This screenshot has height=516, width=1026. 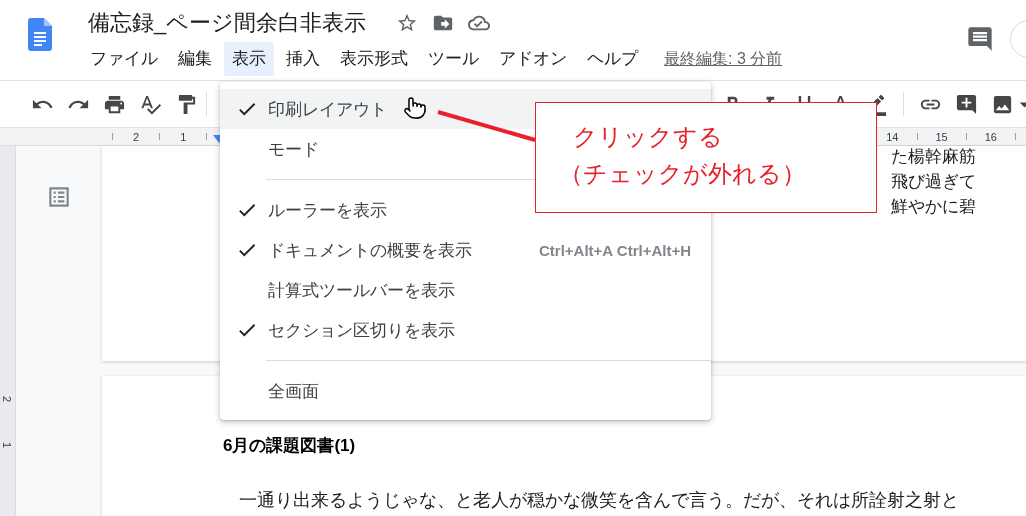 What do you see at coordinates (327, 109) in the screenshot?
I see `menu-option-label: 印刷レイアウト` at bounding box center [327, 109].